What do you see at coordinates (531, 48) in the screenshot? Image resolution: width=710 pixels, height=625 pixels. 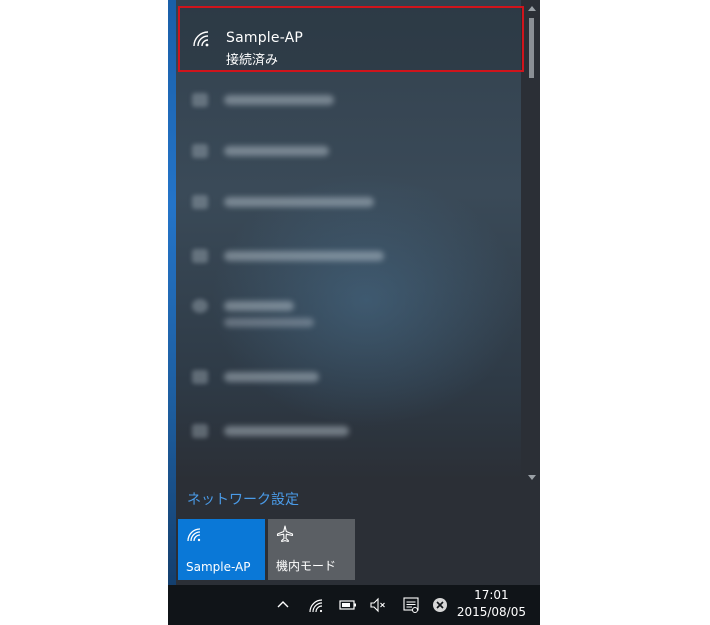 I see `scrollbar-thumb` at bounding box center [531, 48].